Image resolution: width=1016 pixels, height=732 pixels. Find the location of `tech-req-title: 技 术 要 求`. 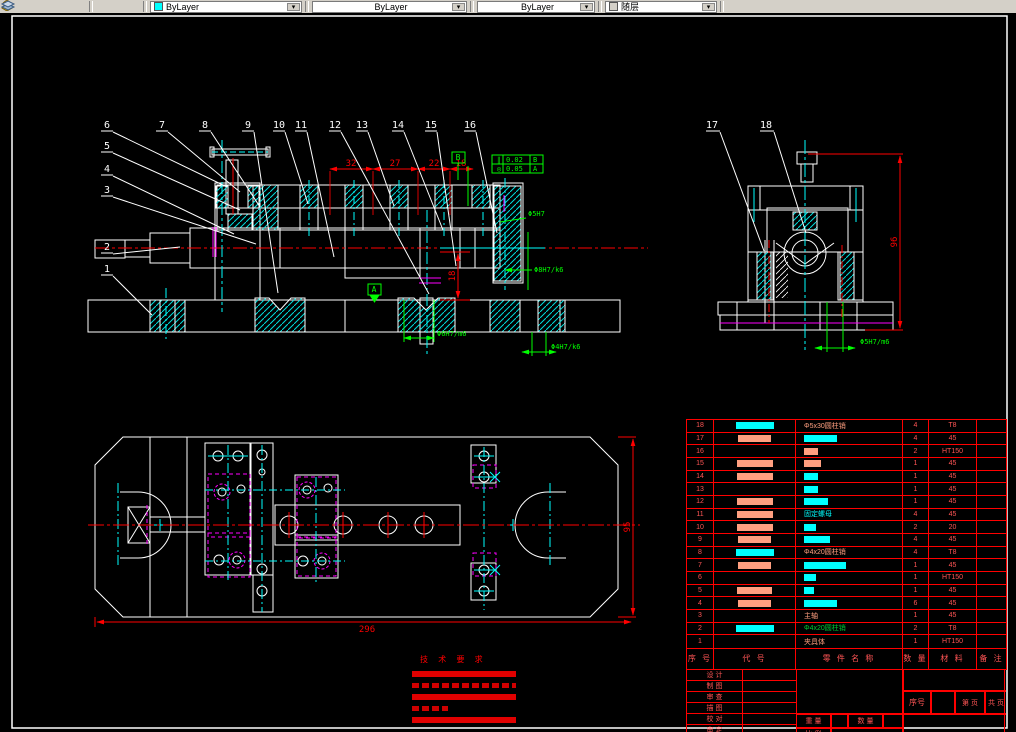

tech-req-title: 技 术 要 求 is located at coordinates (453, 659).